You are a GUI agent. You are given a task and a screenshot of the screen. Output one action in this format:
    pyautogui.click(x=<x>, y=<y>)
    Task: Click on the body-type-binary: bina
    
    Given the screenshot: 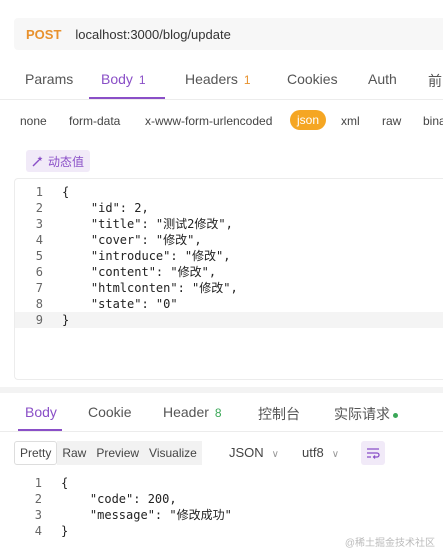 What is the action you would take?
    pyautogui.click(x=433, y=121)
    